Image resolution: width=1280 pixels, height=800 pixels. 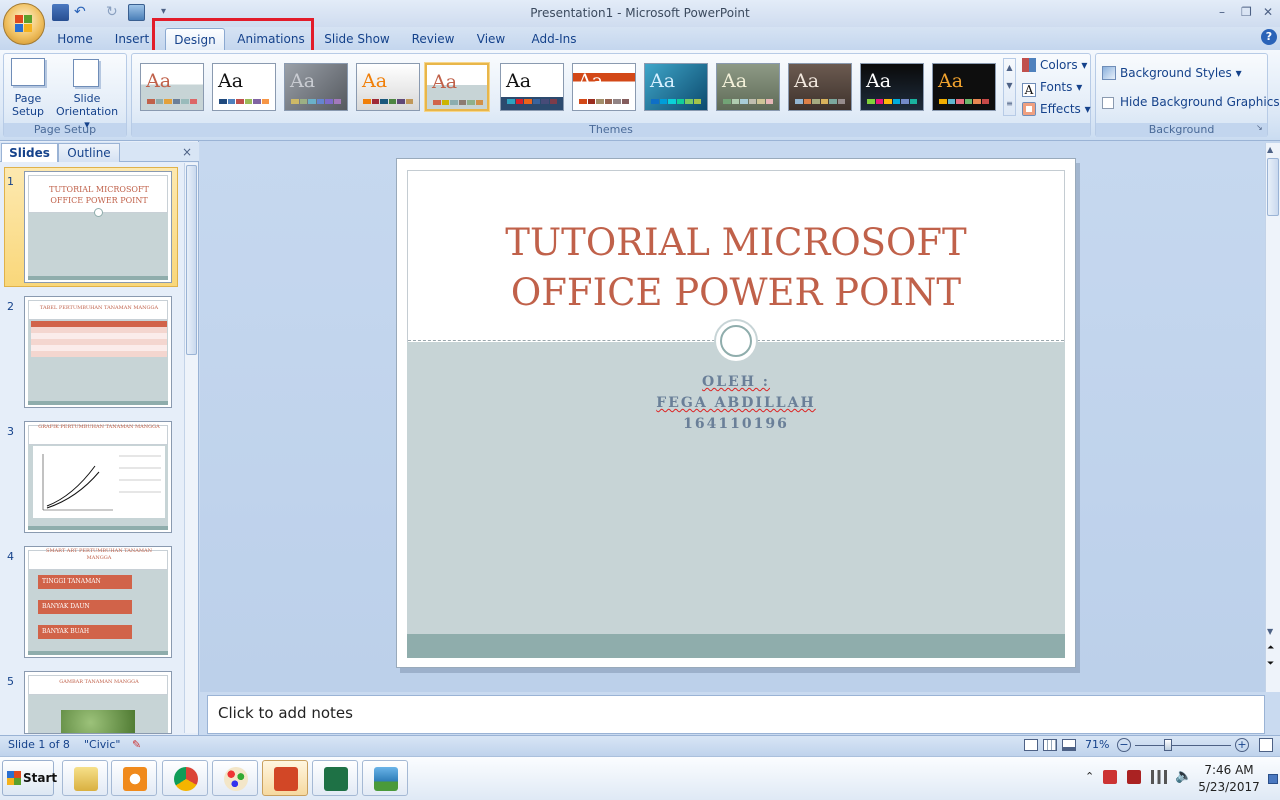 What do you see at coordinates (388, 87) in the screenshot?
I see `theme-aspect: Aa` at bounding box center [388, 87].